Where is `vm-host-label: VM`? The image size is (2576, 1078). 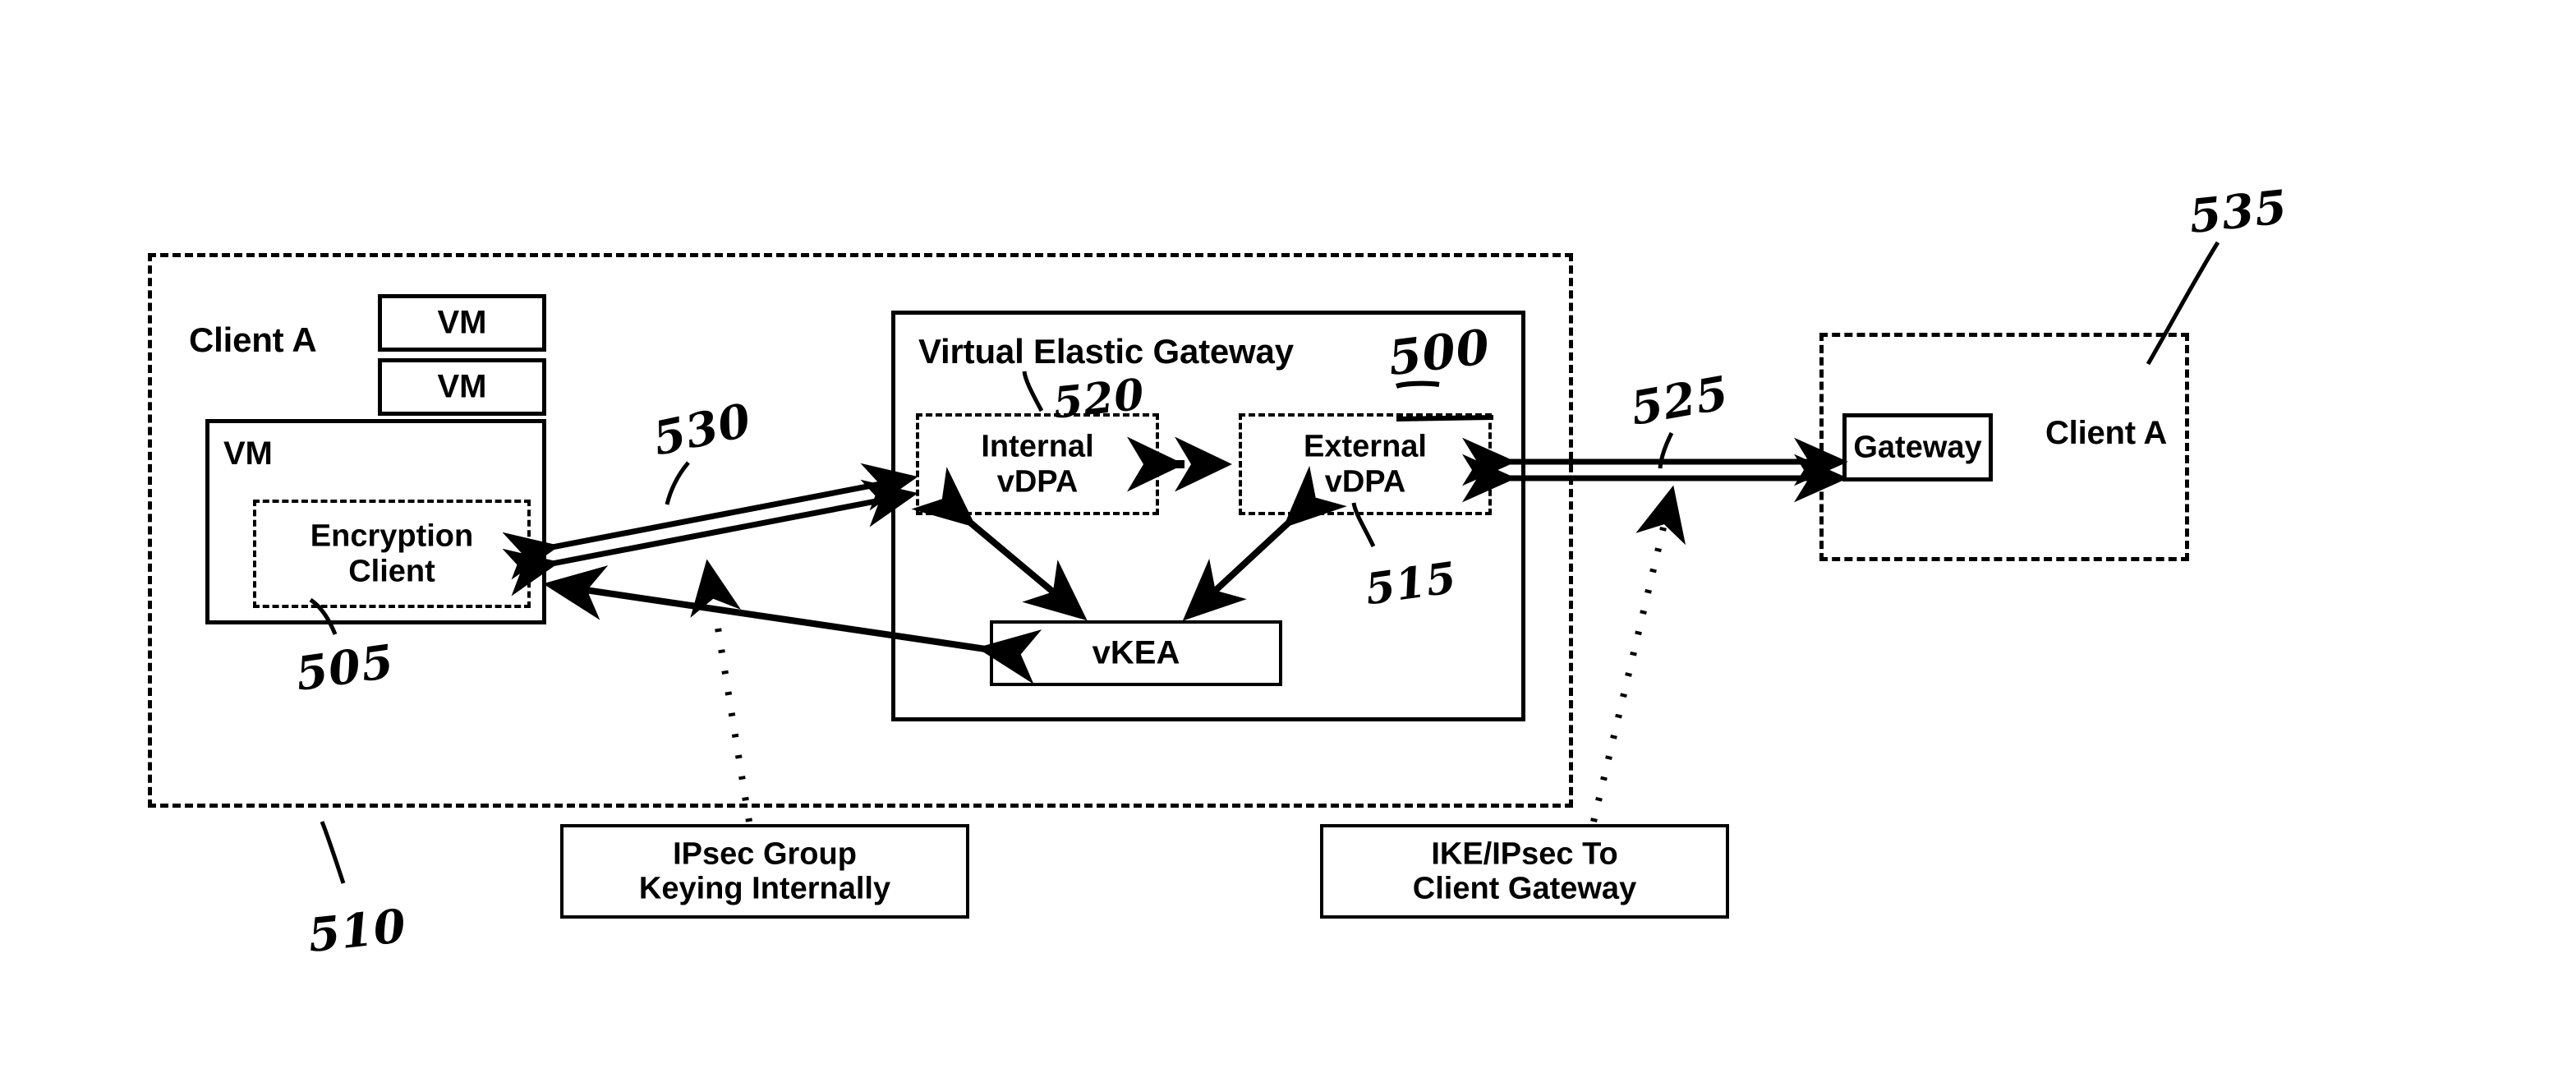 vm-host-label: VM is located at coordinates (248, 453).